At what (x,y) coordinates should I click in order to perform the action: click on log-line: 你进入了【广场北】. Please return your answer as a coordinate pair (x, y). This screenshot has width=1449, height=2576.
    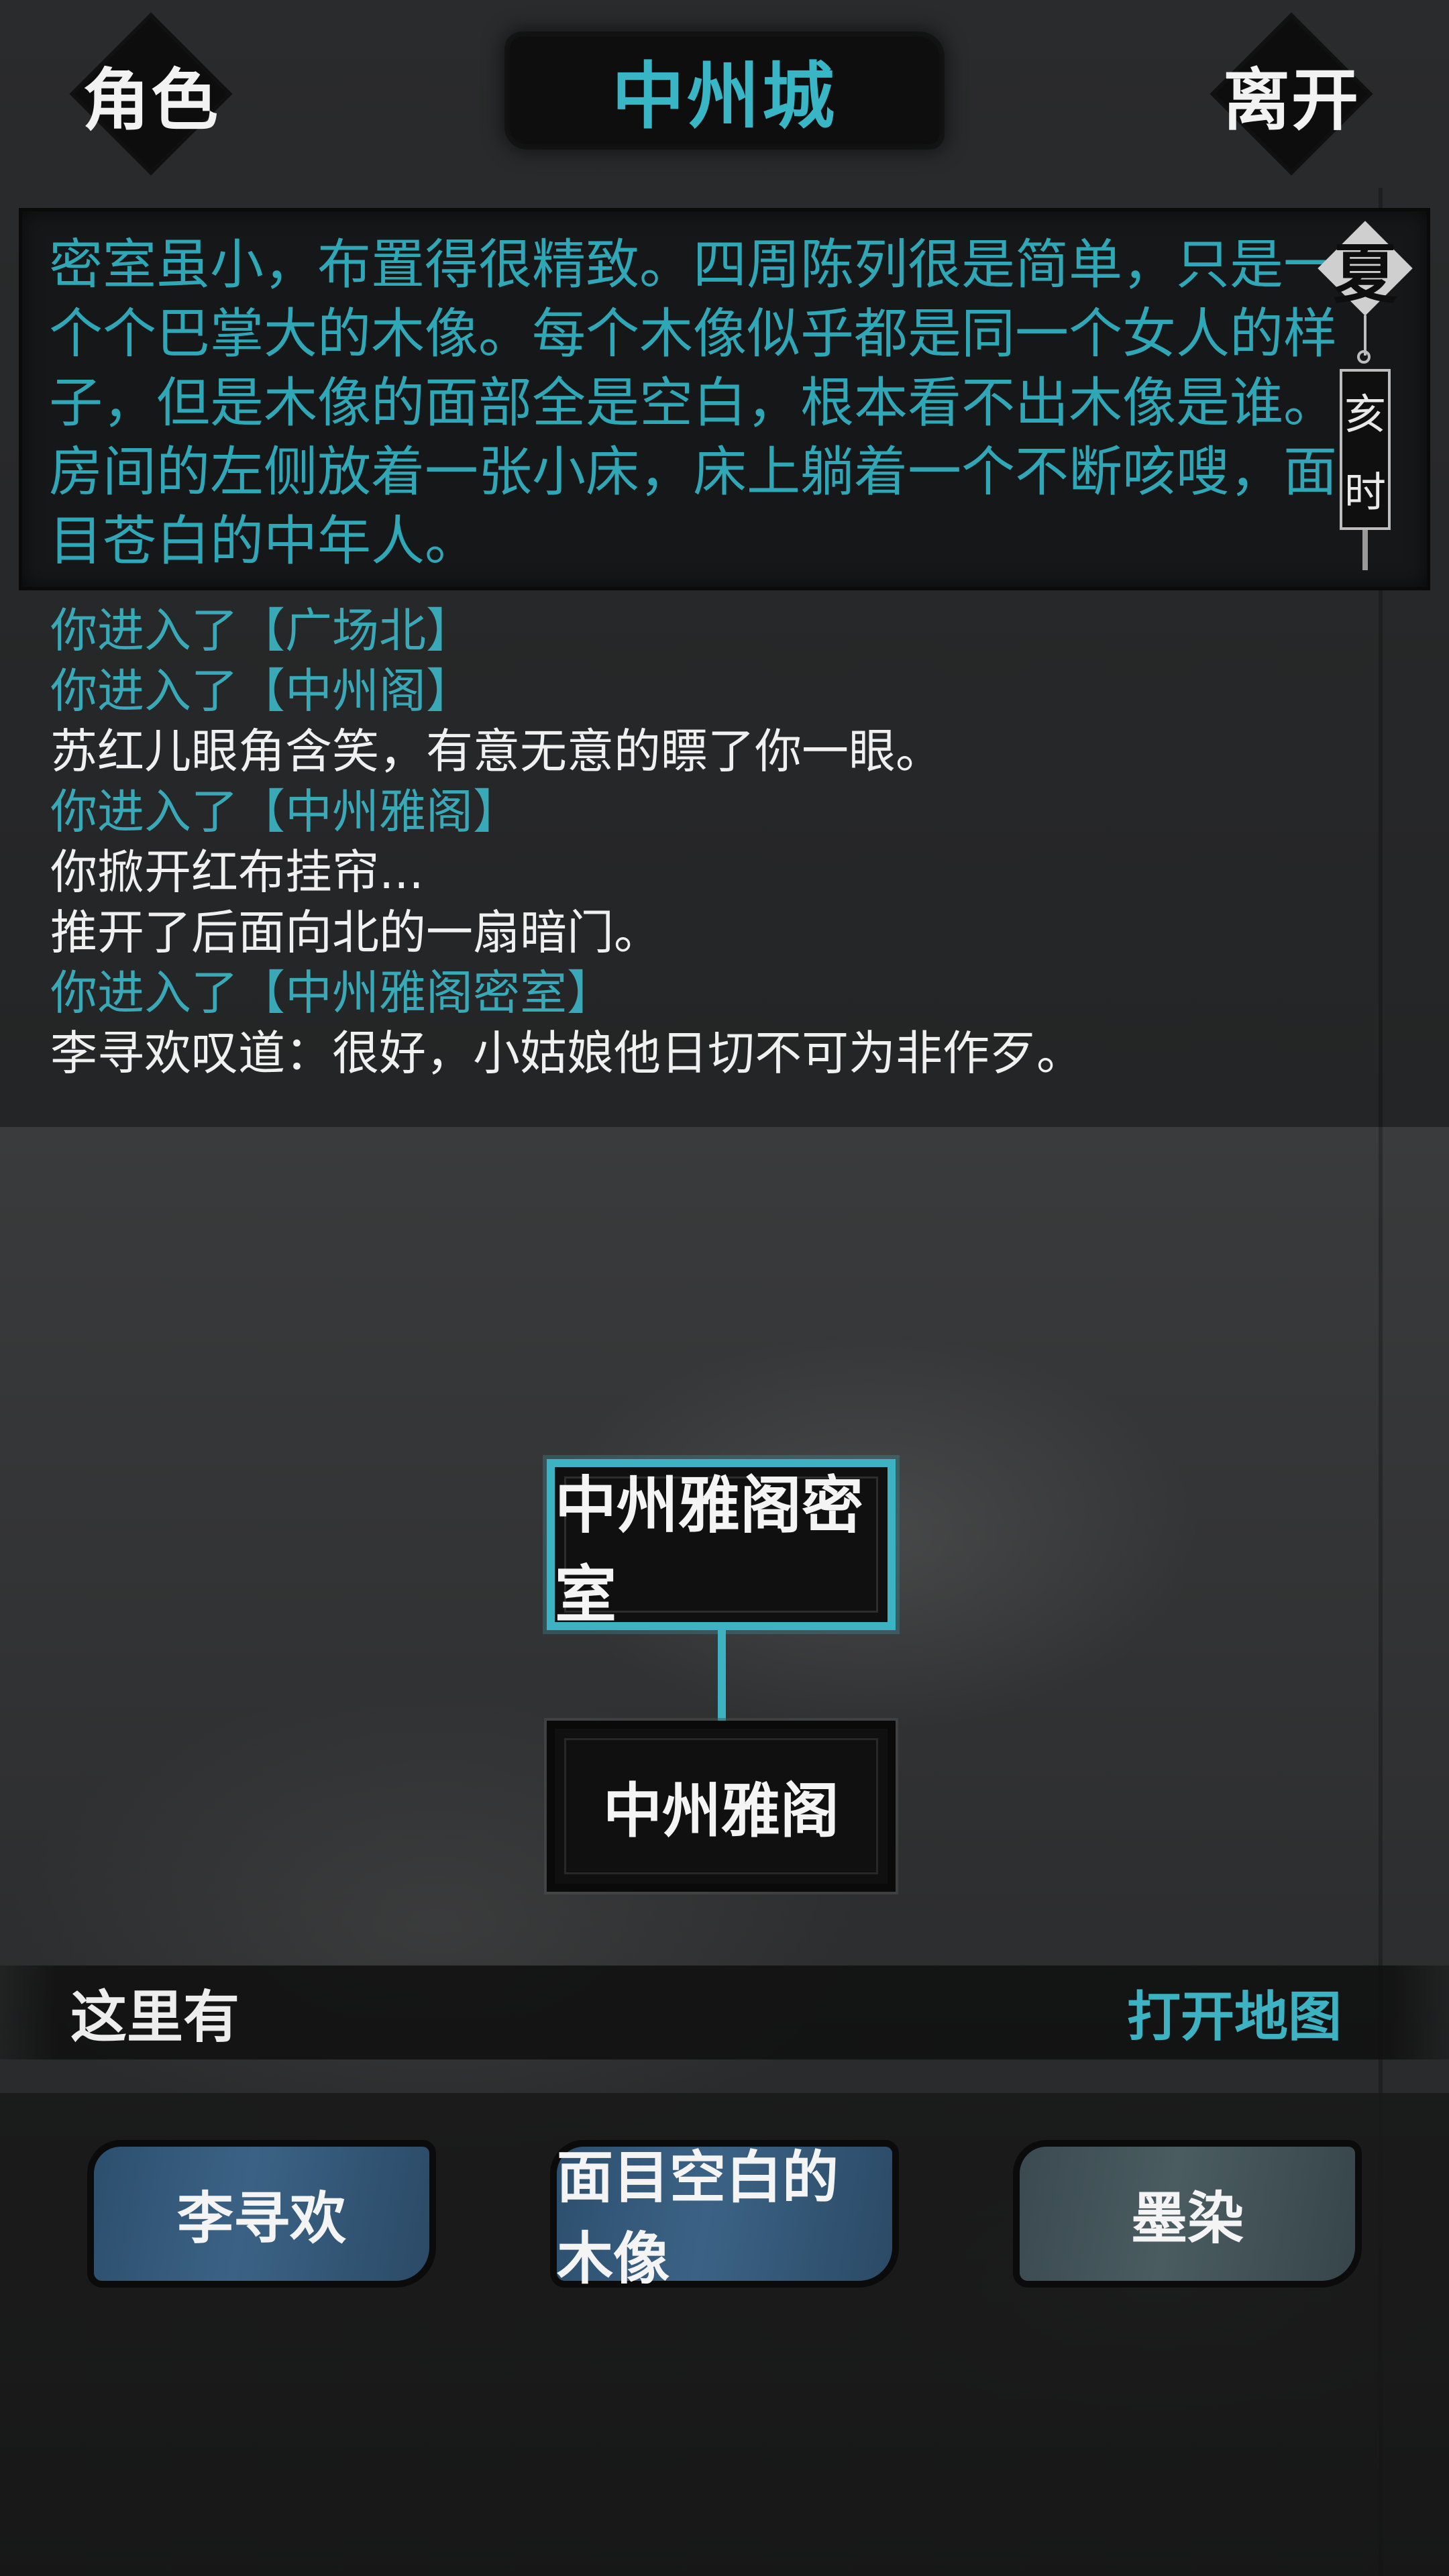
    Looking at the image, I should click on (261, 630).